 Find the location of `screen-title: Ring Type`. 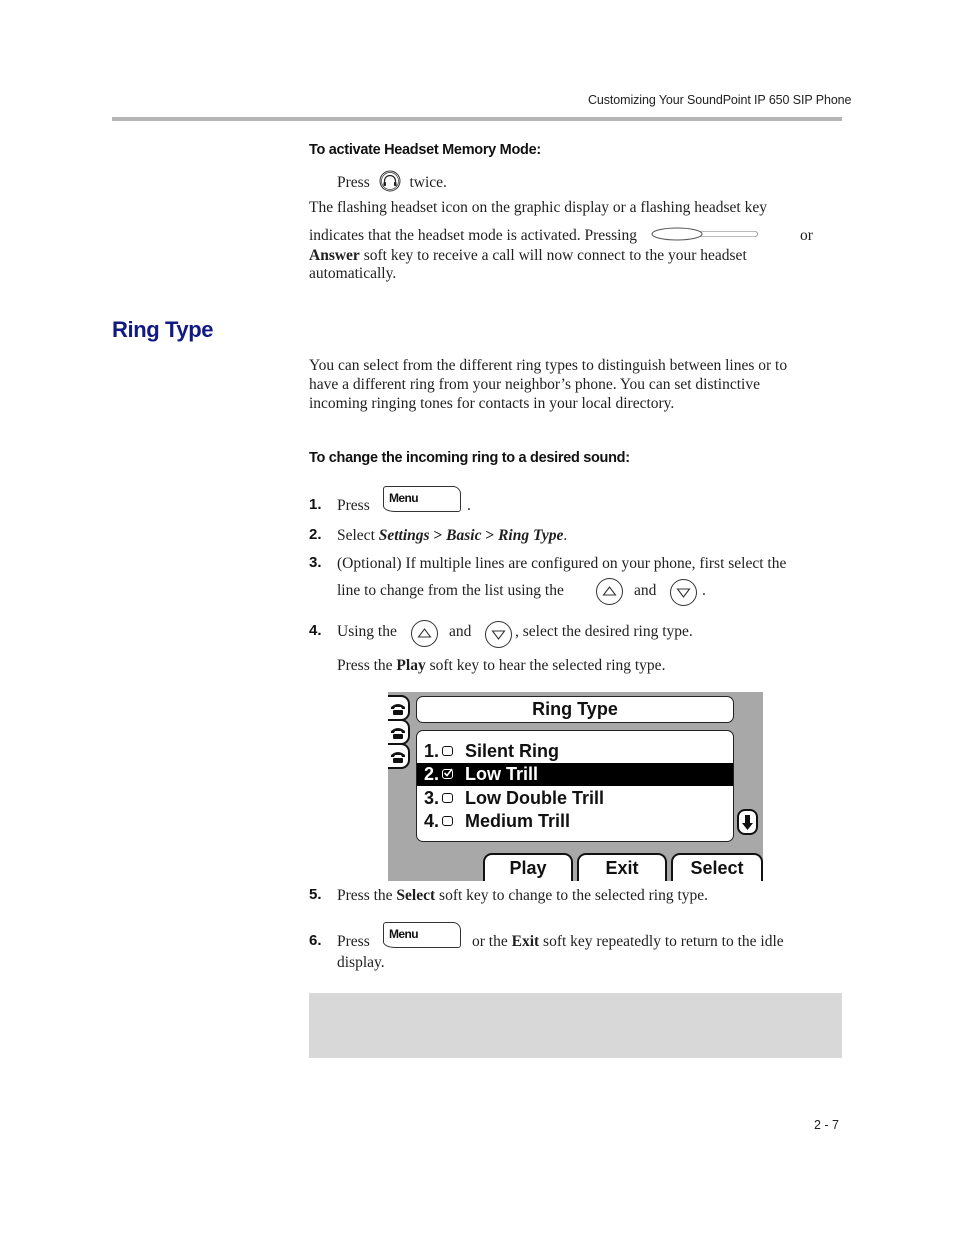

screen-title: Ring Type is located at coordinates (575, 709).